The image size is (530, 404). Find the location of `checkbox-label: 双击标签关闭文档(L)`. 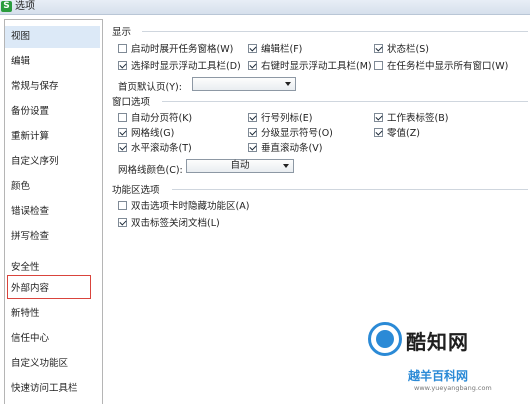

checkbox-label: 双击标签关闭文档(L) is located at coordinates (175, 223).